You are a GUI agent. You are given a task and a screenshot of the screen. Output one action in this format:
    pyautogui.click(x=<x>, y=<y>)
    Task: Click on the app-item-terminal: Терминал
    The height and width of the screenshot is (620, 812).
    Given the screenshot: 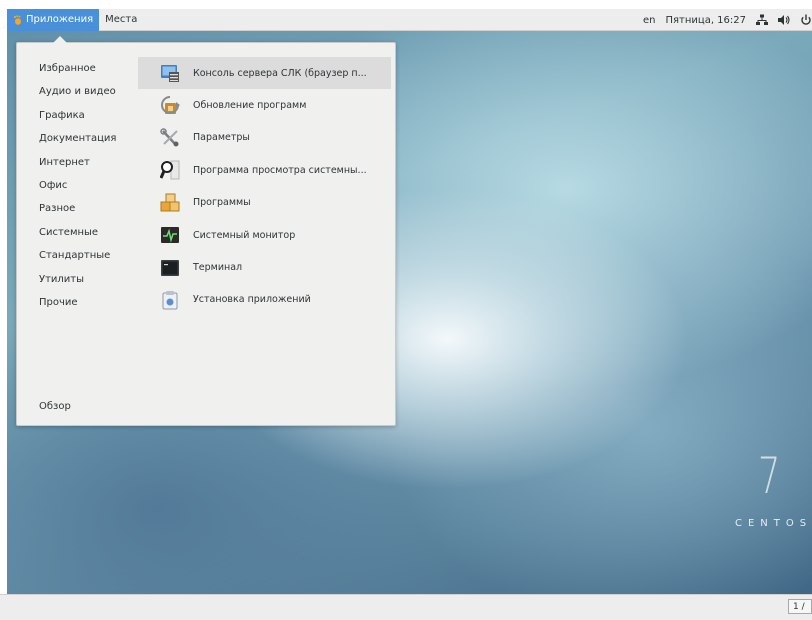 What is the action you would take?
    pyautogui.click(x=264, y=267)
    